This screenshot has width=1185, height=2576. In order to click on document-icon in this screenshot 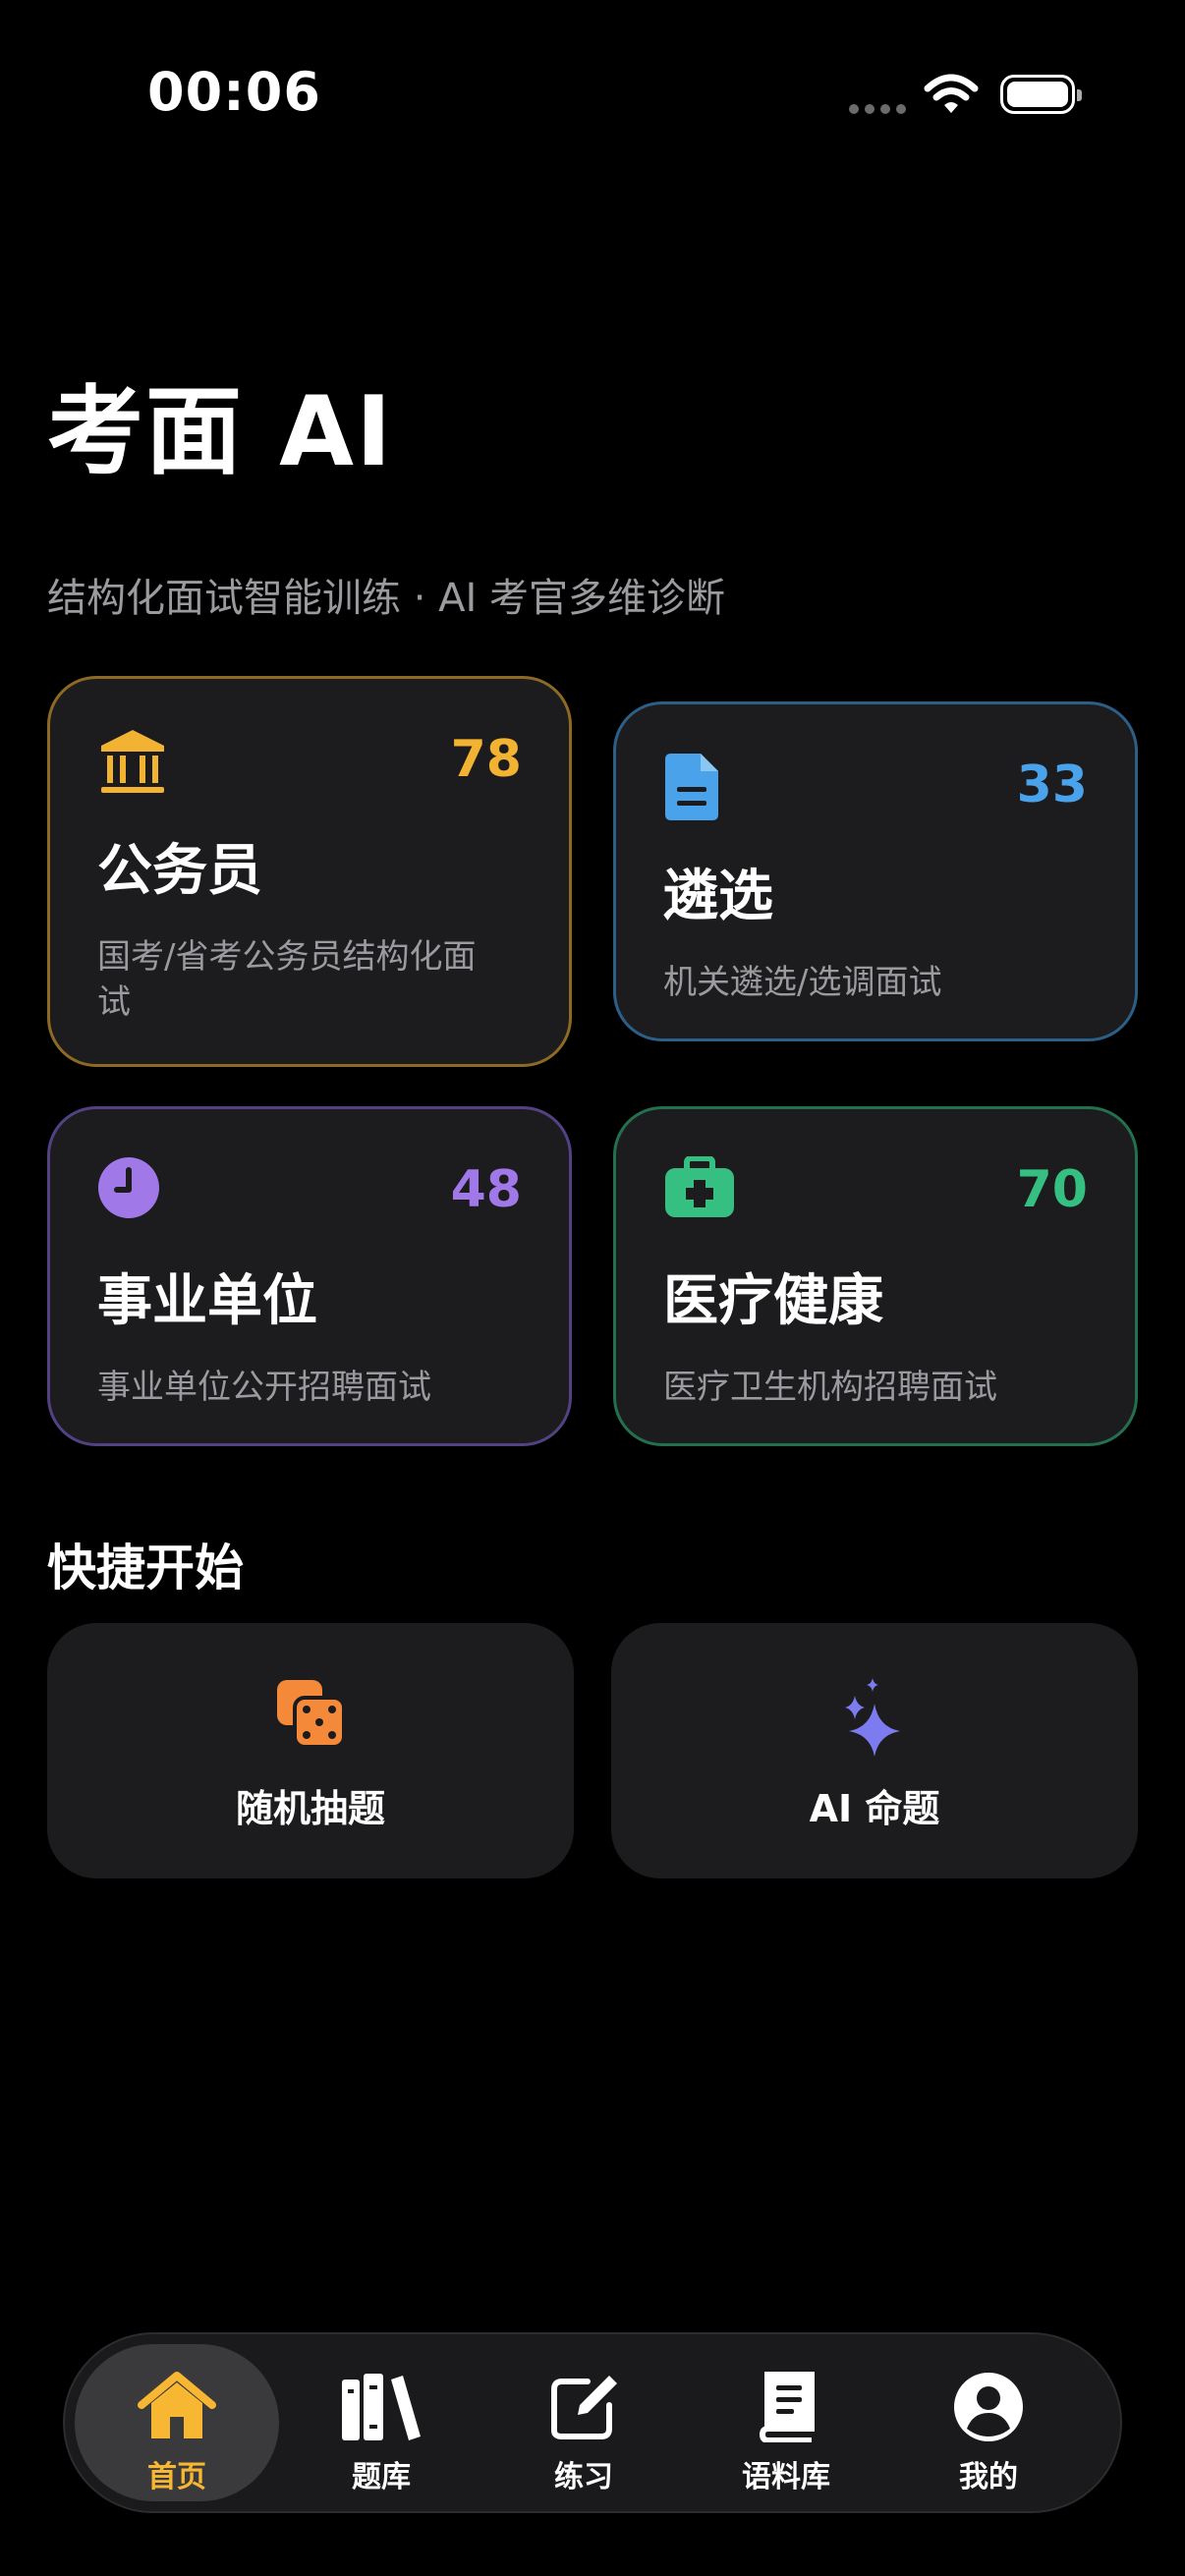, I will do `click(691, 787)`.